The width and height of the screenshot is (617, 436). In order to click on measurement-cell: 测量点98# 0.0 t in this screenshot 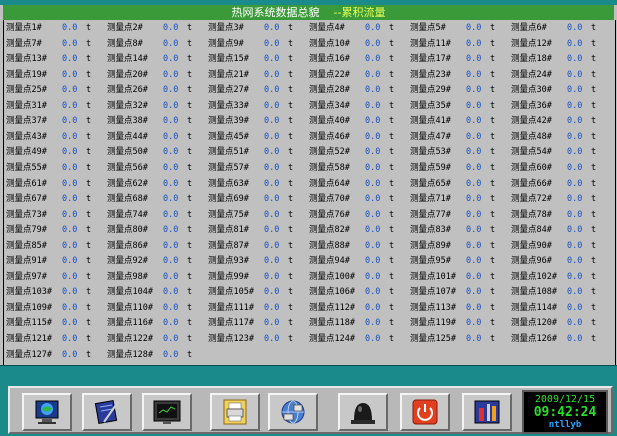, I will do `click(155, 277)`.